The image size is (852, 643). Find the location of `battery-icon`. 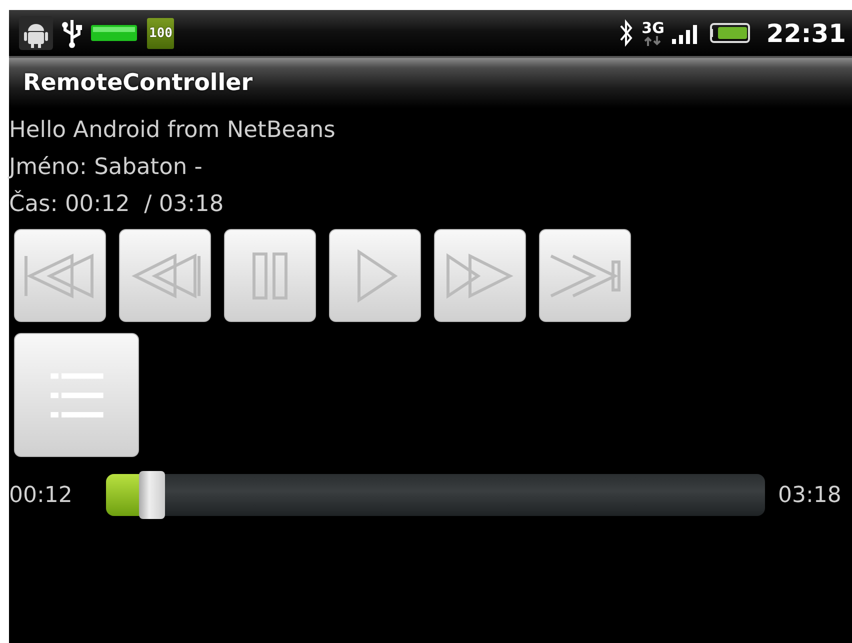

battery-icon is located at coordinates (731, 33).